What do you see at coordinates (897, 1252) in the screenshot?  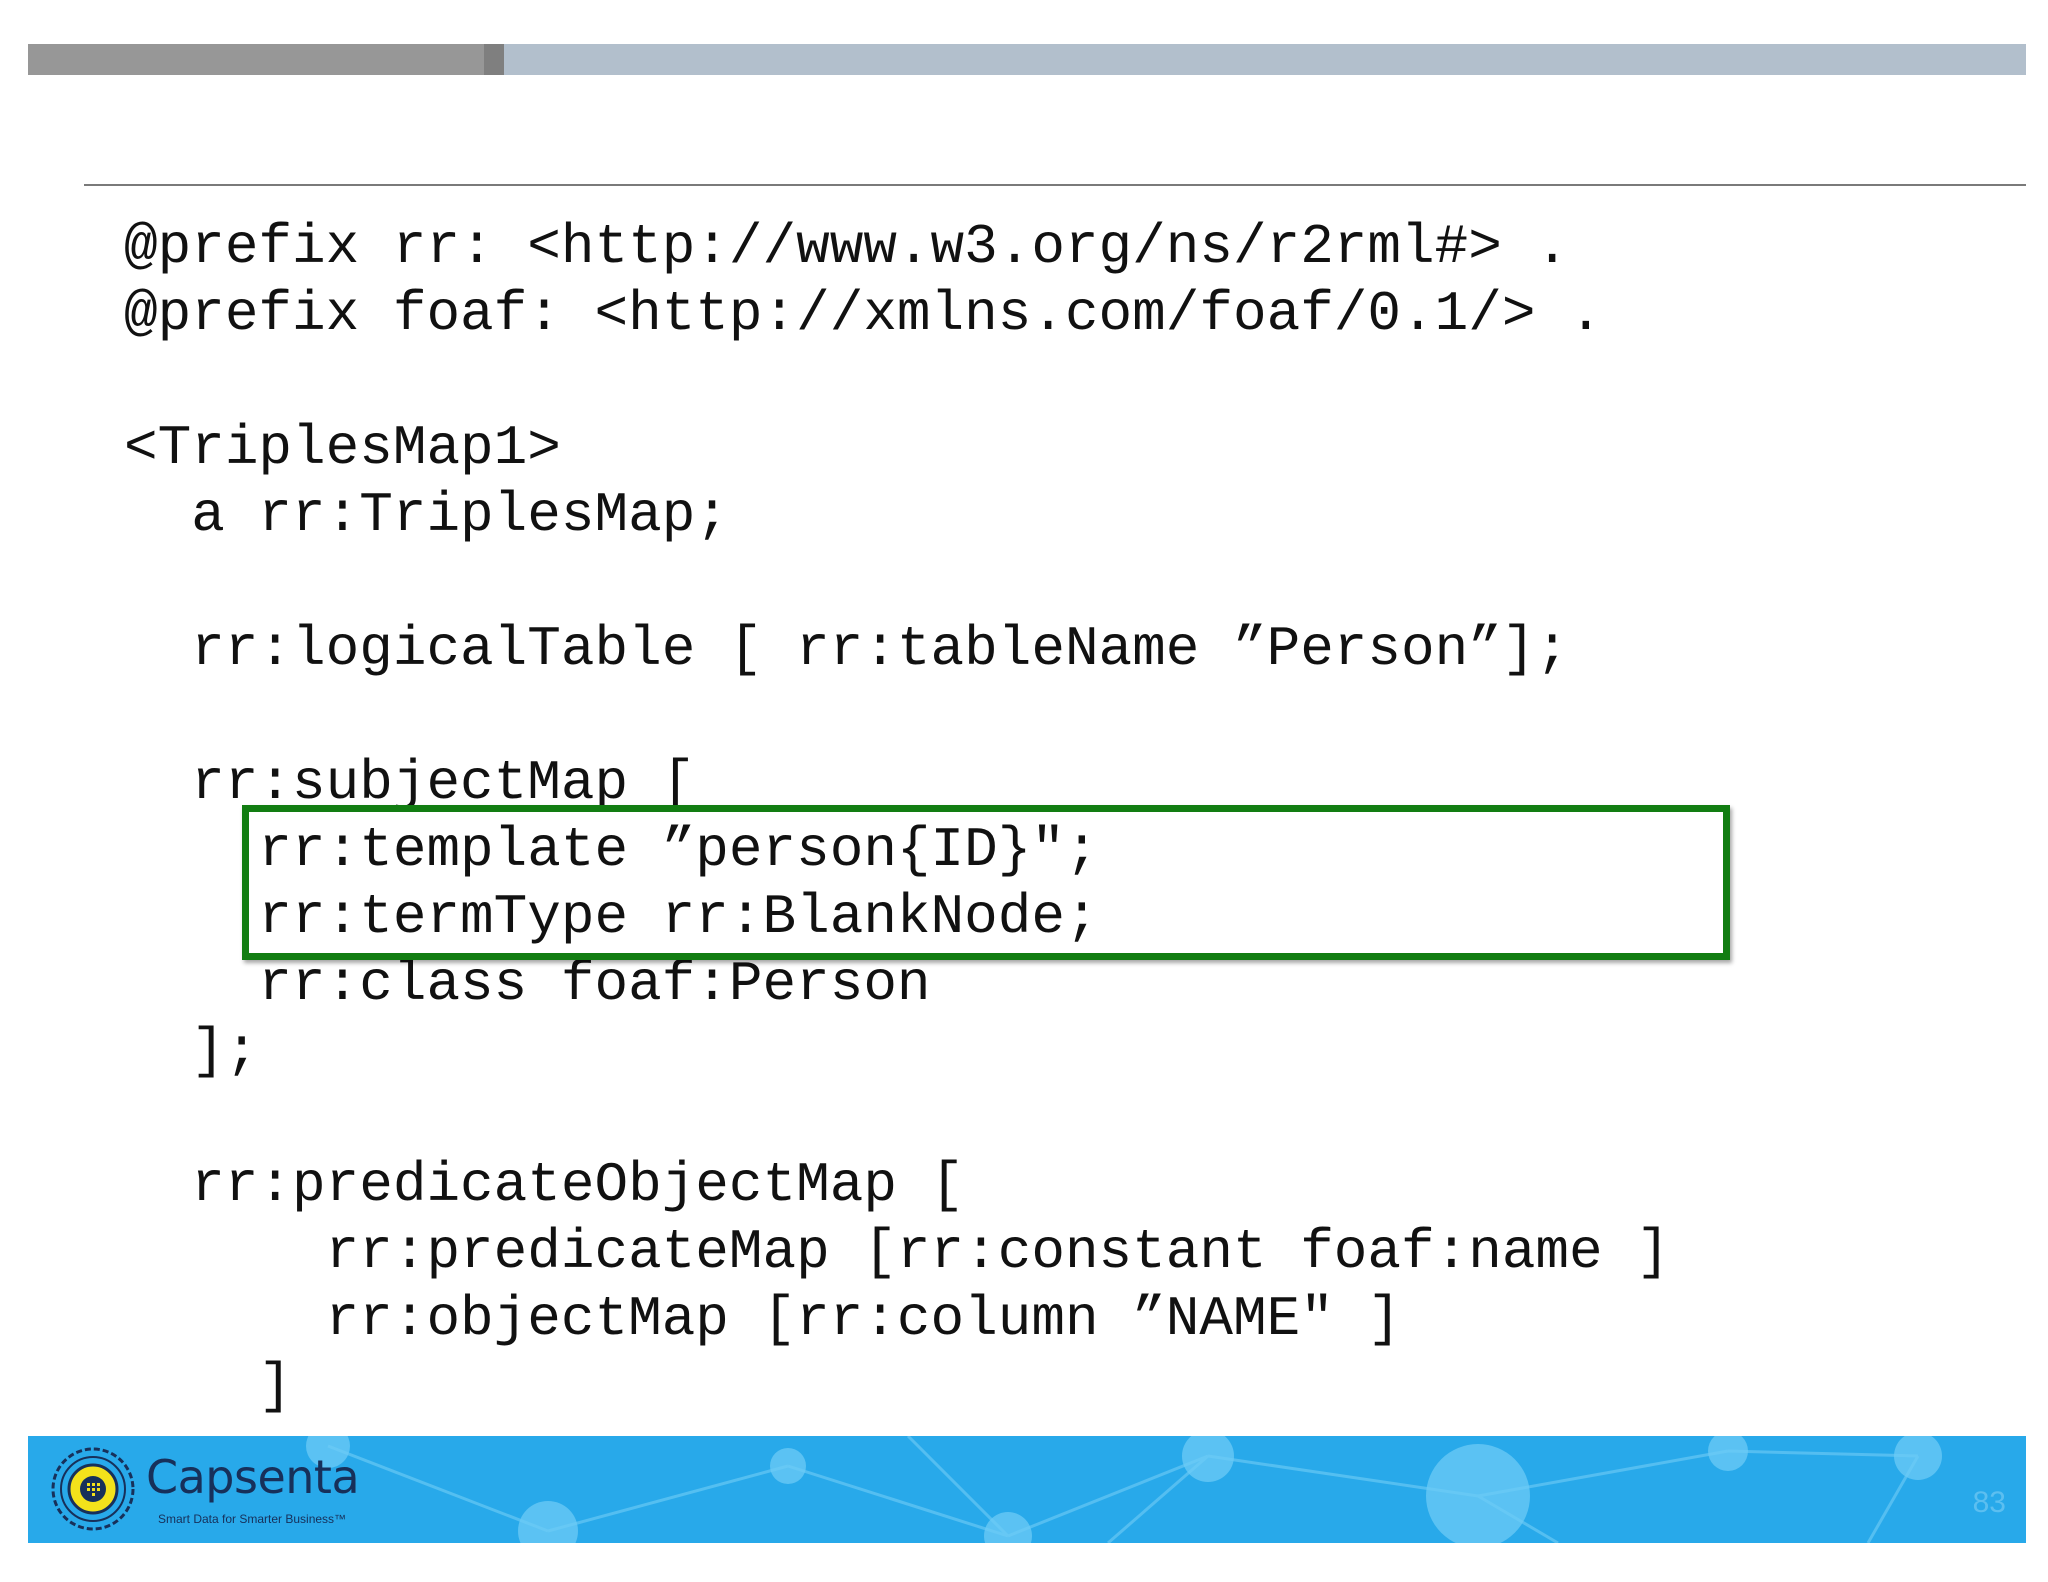 I see `code-line: rr:predicateMap [rr:constant foaf:name ]` at bounding box center [897, 1252].